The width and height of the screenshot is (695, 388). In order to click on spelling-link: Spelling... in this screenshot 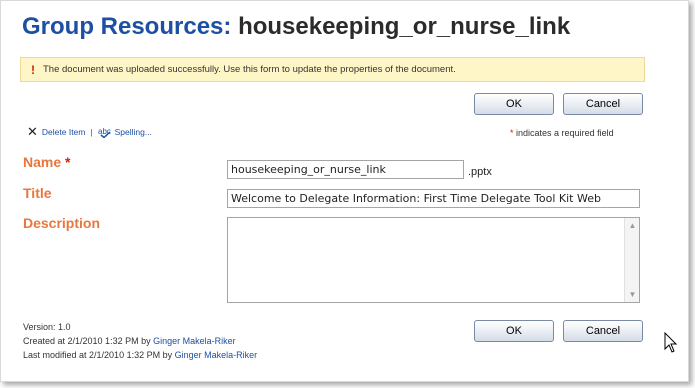, I will do `click(133, 132)`.